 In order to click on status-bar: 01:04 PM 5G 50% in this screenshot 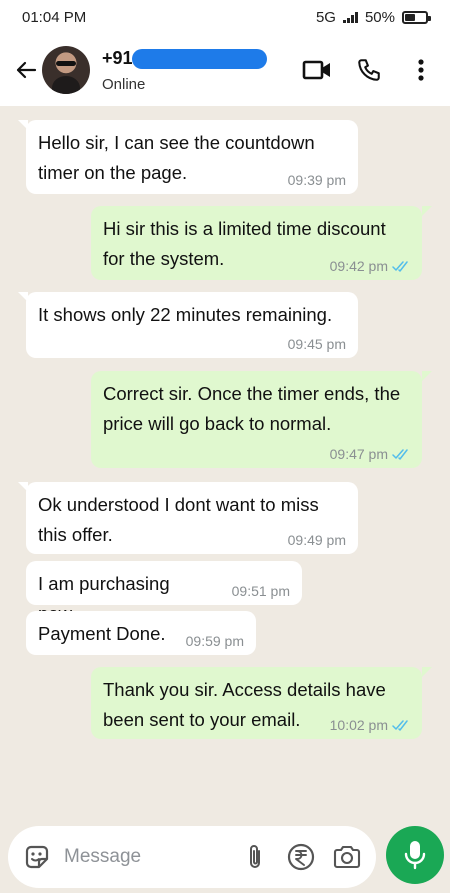, I will do `click(225, 17)`.